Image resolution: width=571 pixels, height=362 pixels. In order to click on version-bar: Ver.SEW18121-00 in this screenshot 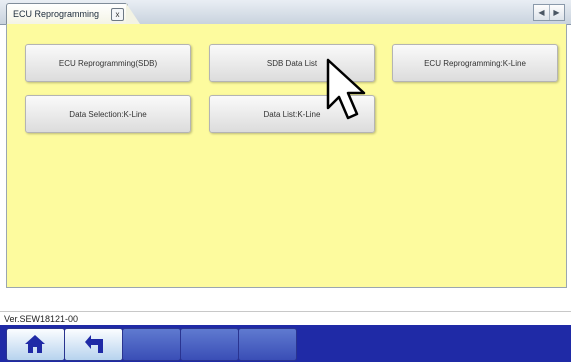, I will do `click(285, 318)`.